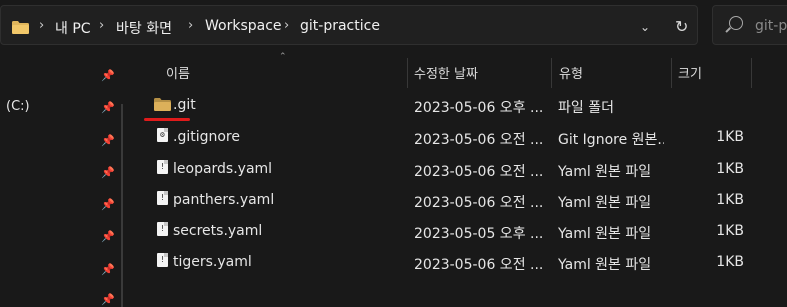 The image size is (787, 307). I want to click on file-name: panthers.yaml, so click(288, 200).